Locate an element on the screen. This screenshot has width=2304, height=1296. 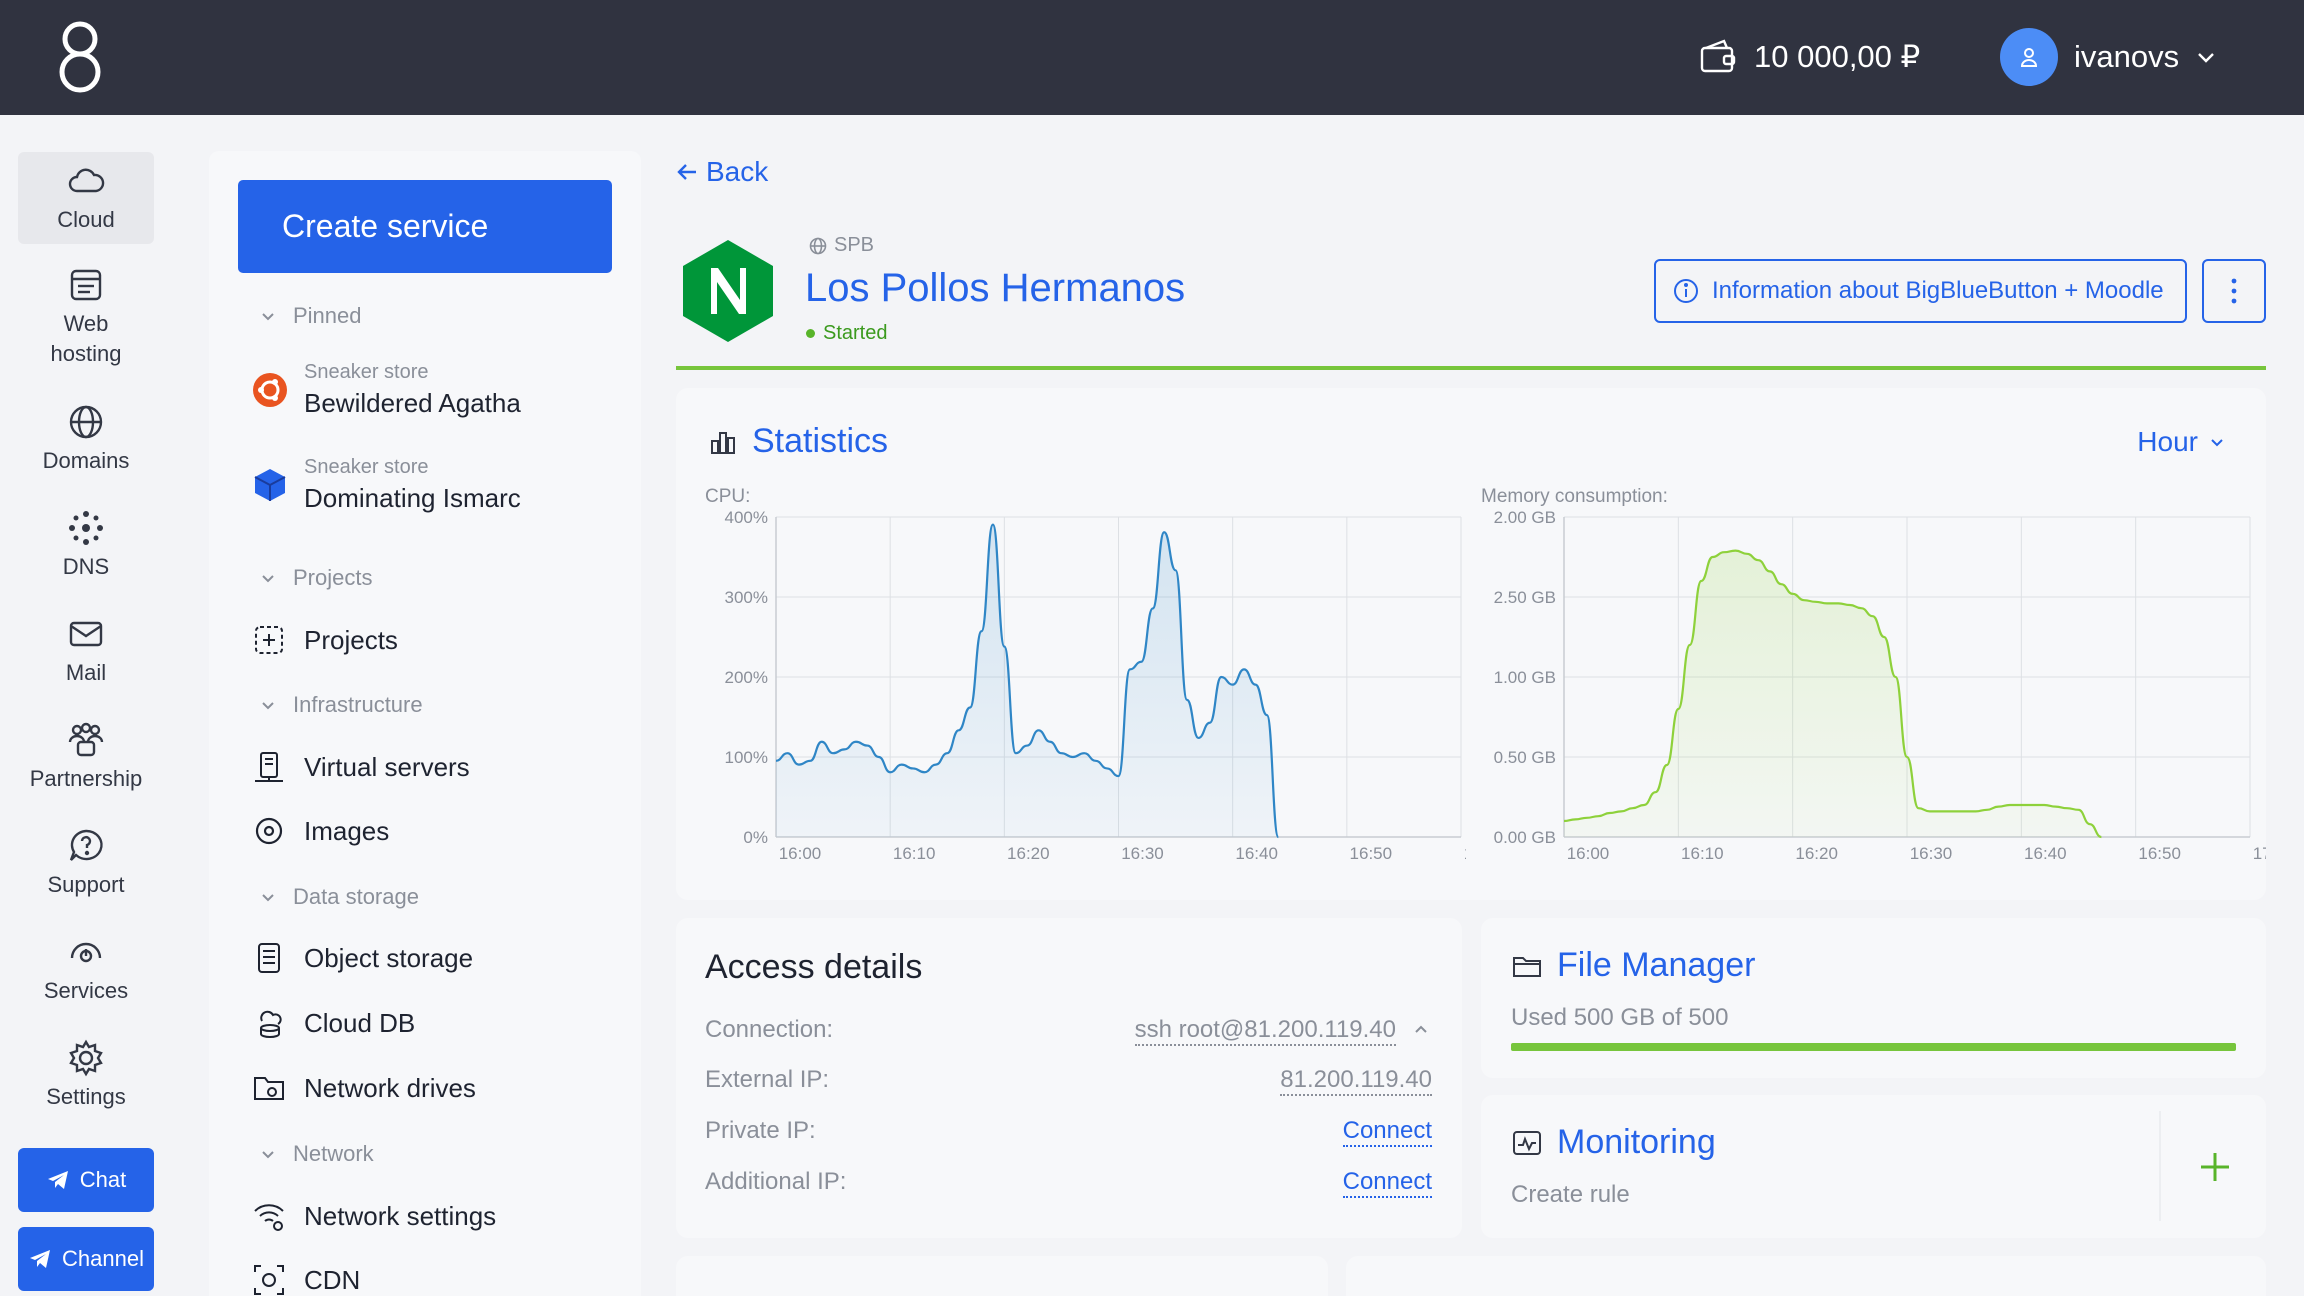
status-label: Started is located at coordinates (855, 333).